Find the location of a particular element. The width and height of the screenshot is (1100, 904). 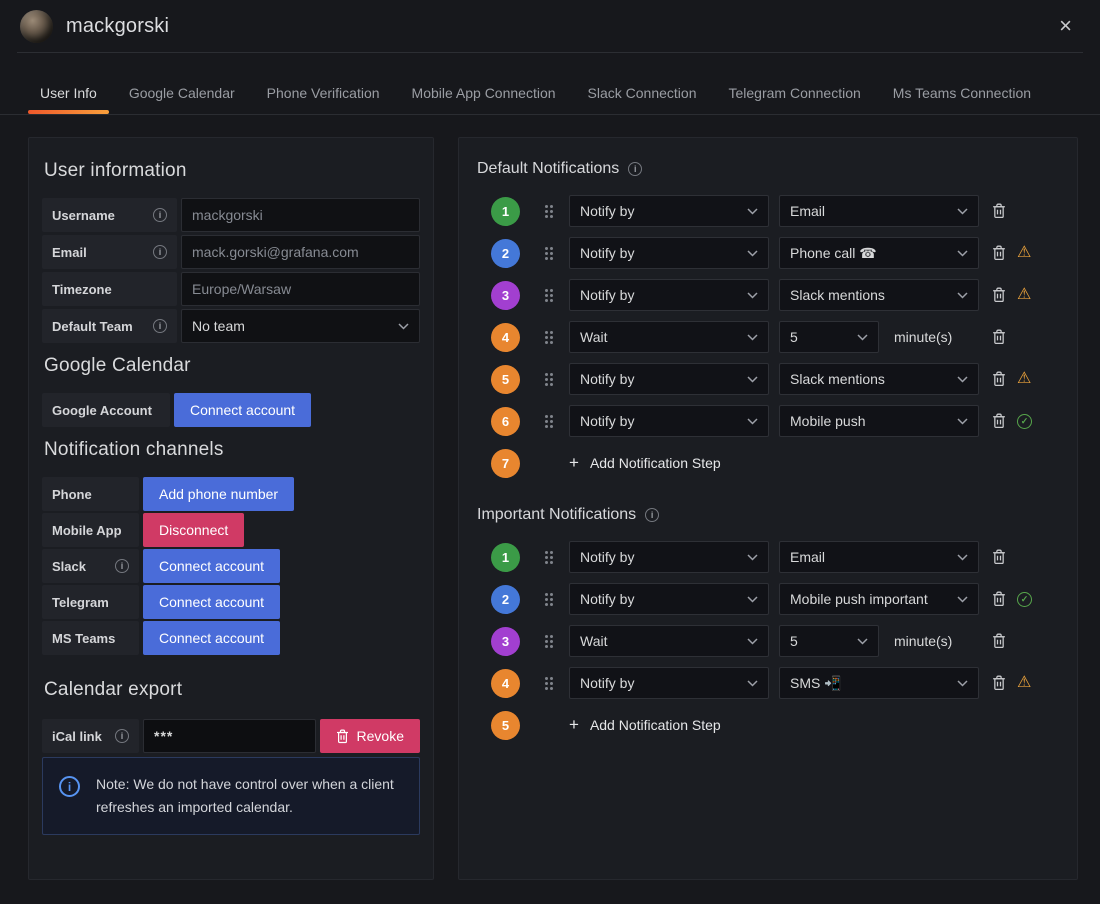

phone-channel-row: Phone Add phone number is located at coordinates (231, 494).